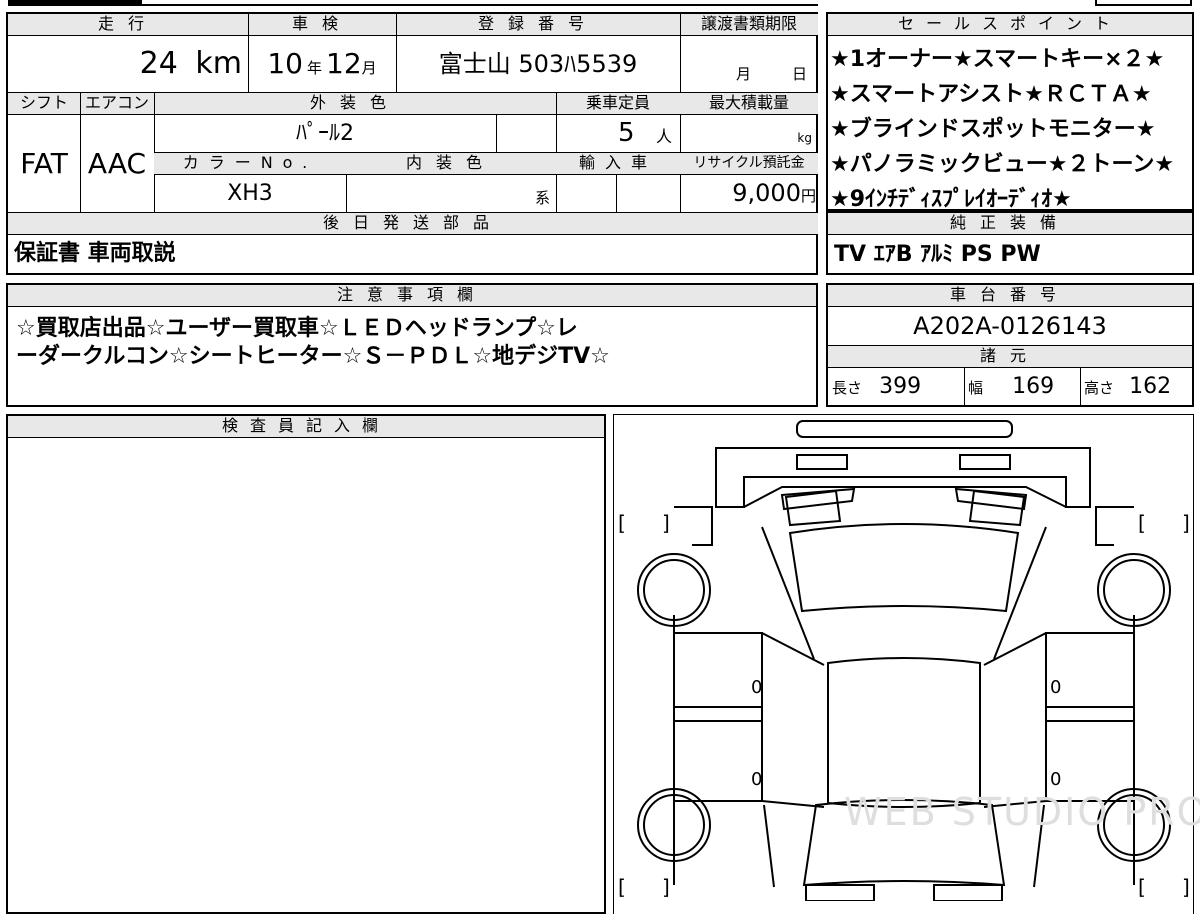 This screenshot has width=1200, height=914. I want to click on mileage-value-row: 24 km, so click(128, 64).